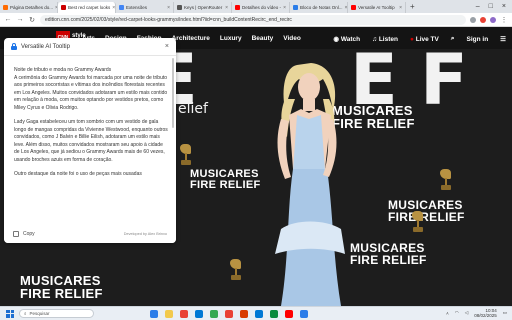  Describe the element at coordinates (478, 39) in the screenshot. I see `sign-in-link: Sign in` at that location.